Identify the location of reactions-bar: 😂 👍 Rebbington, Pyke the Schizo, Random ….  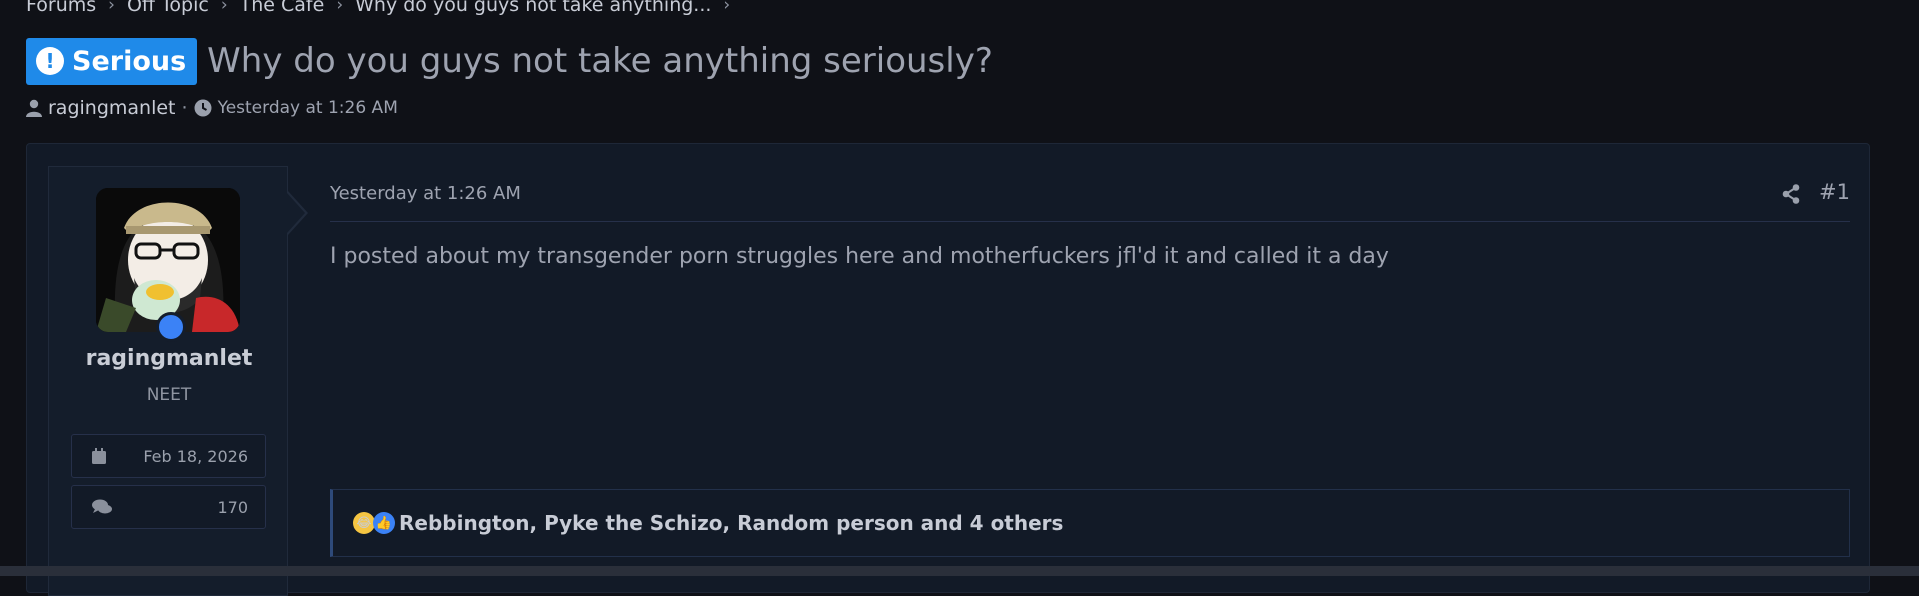
(1090, 523).